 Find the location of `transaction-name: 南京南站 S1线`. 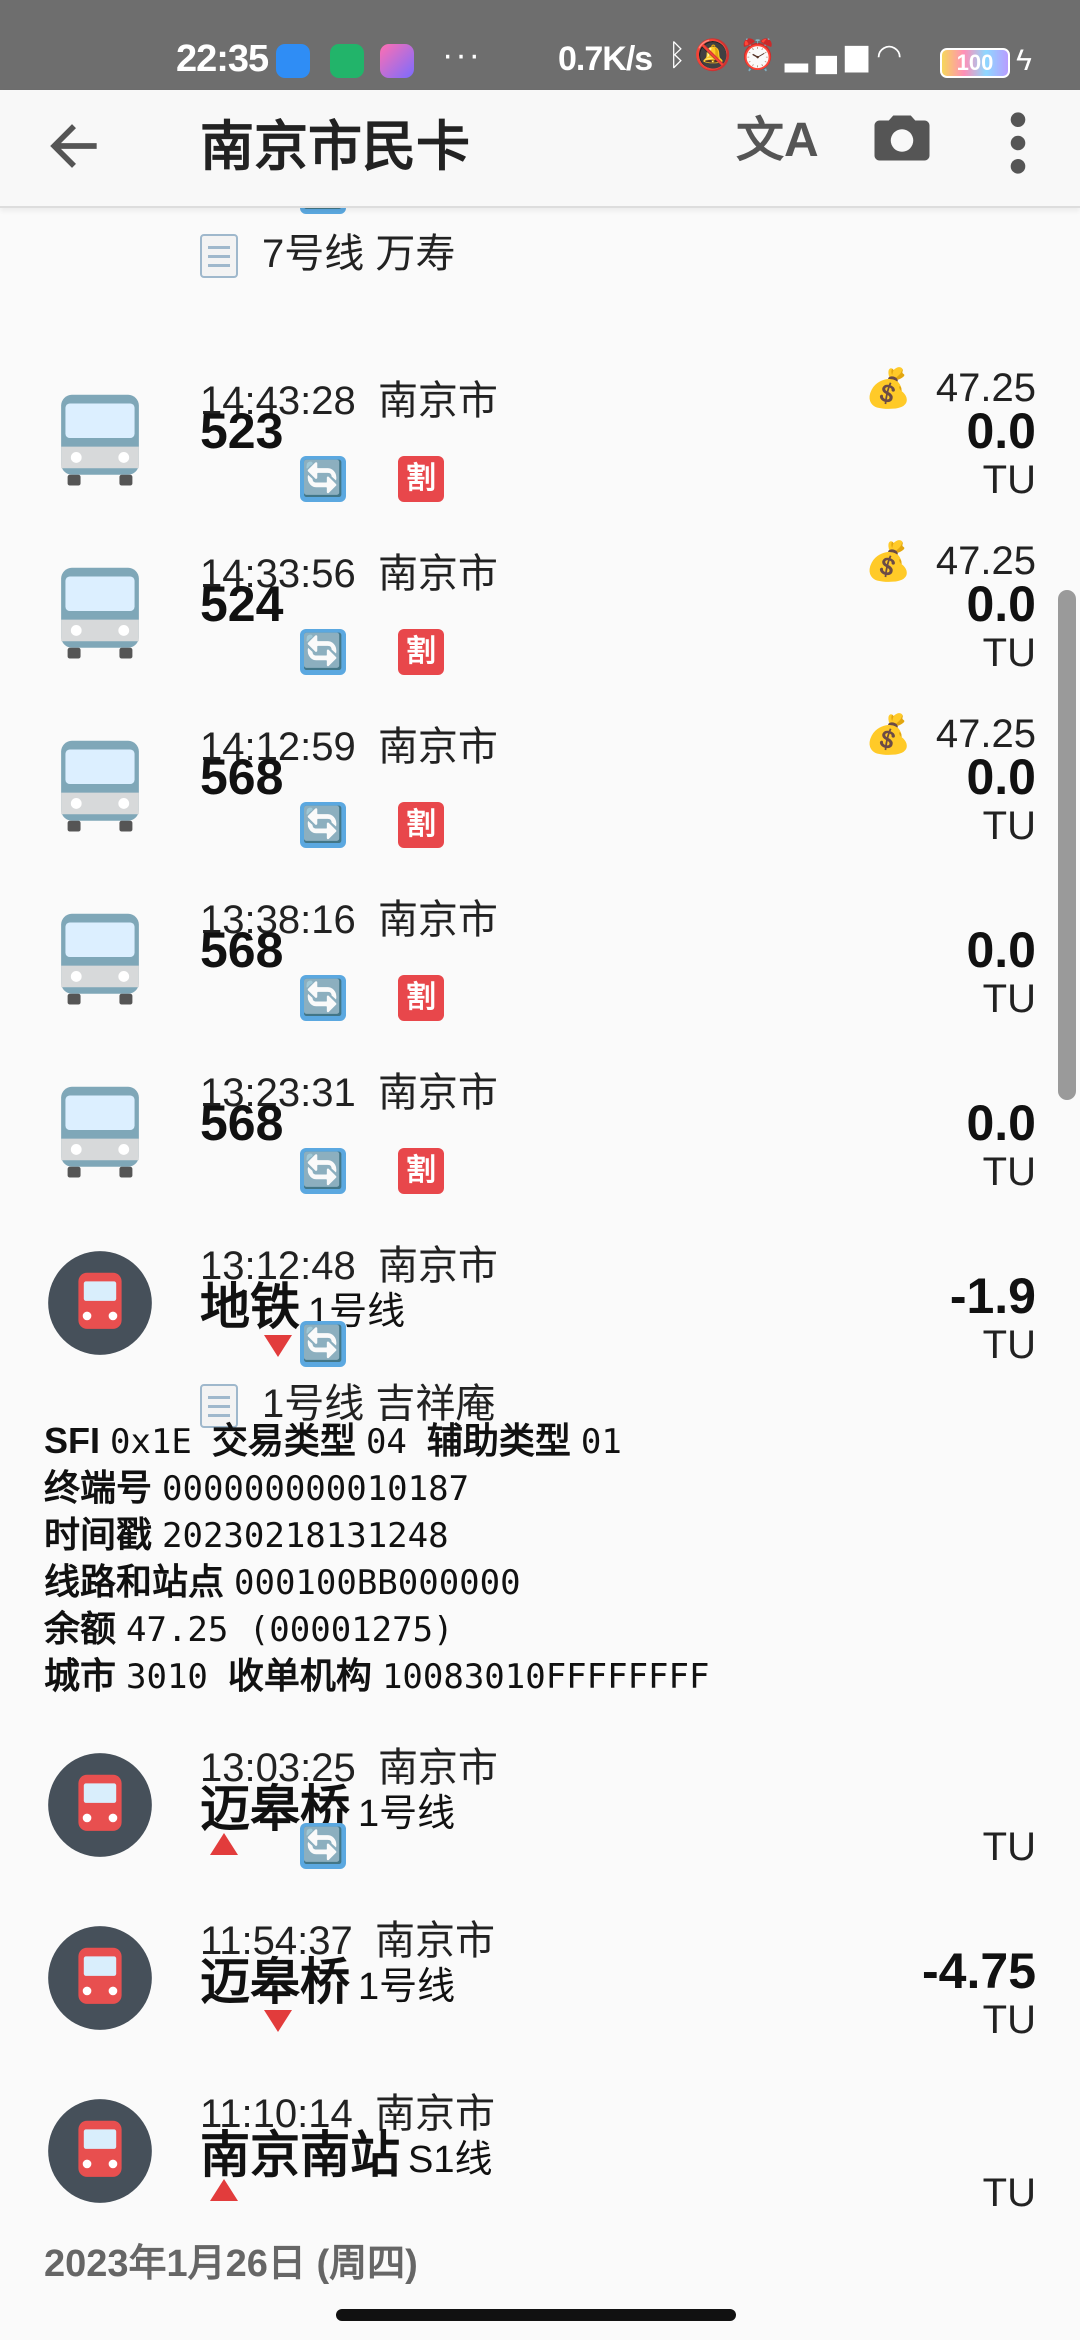

transaction-name: 南京南站 S1线 is located at coordinates (346, 2155).